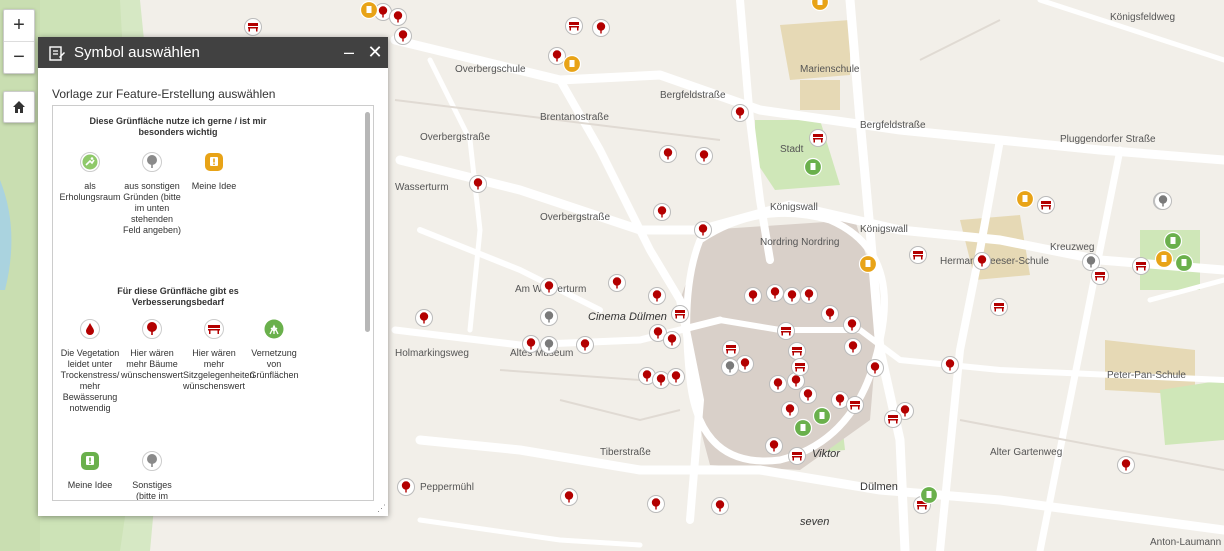 This screenshot has width=1224, height=551. What do you see at coordinates (19, 57) in the screenshot?
I see `zoom-out-button: −` at bounding box center [19, 57].